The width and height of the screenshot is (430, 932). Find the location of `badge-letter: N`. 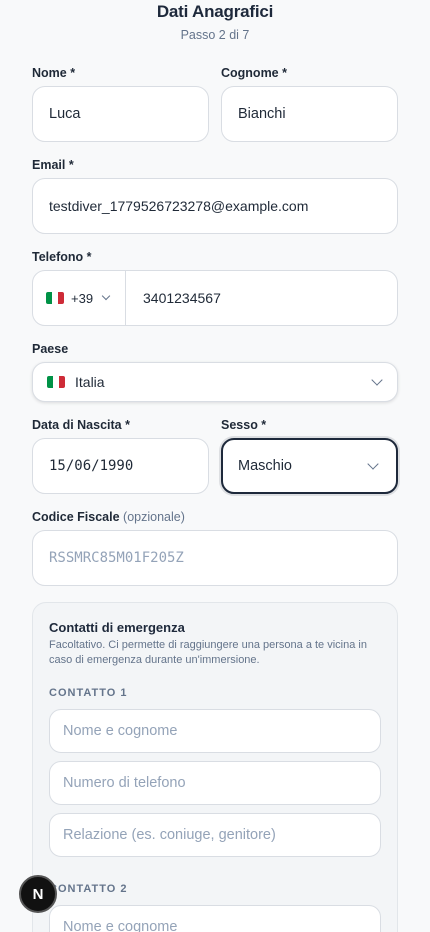

badge-letter: N is located at coordinates (38, 894).